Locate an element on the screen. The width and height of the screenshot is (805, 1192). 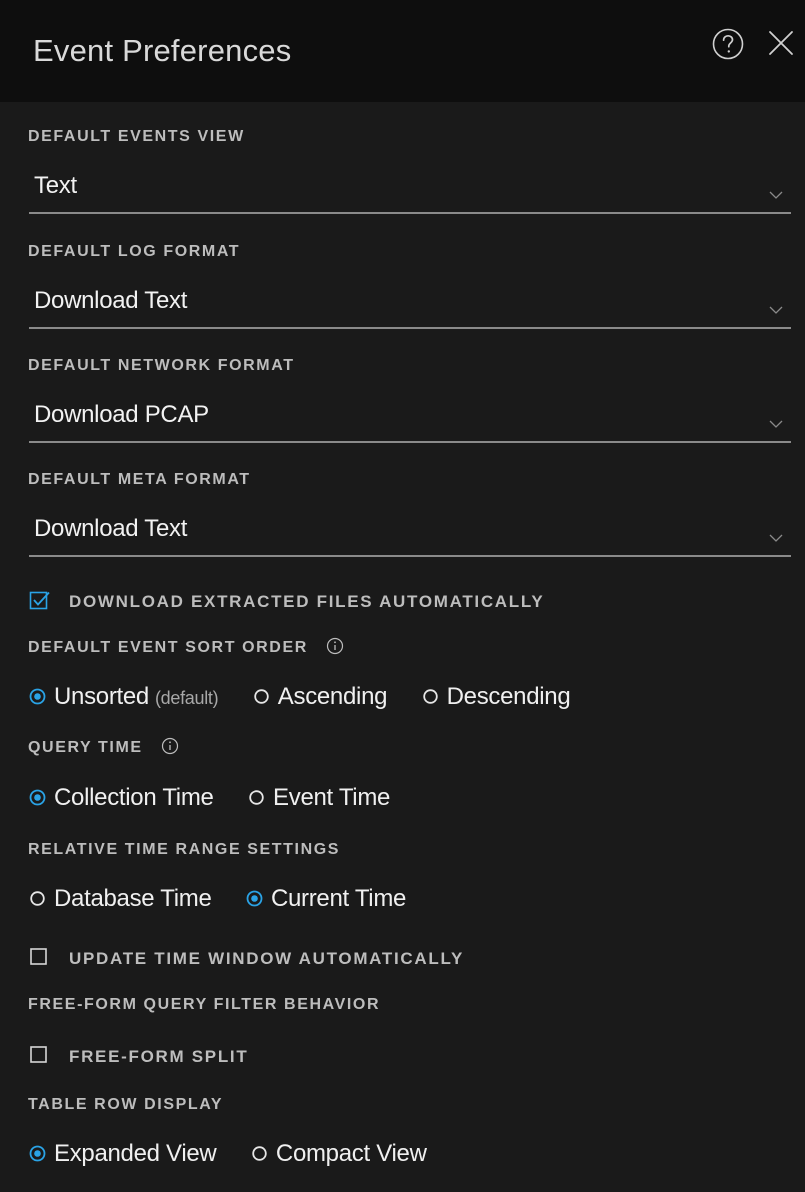
download-extracted-checkbox: DOWNLOAD EXTRACTED FILES AUTOMATICALLY is located at coordinates (309, 604).